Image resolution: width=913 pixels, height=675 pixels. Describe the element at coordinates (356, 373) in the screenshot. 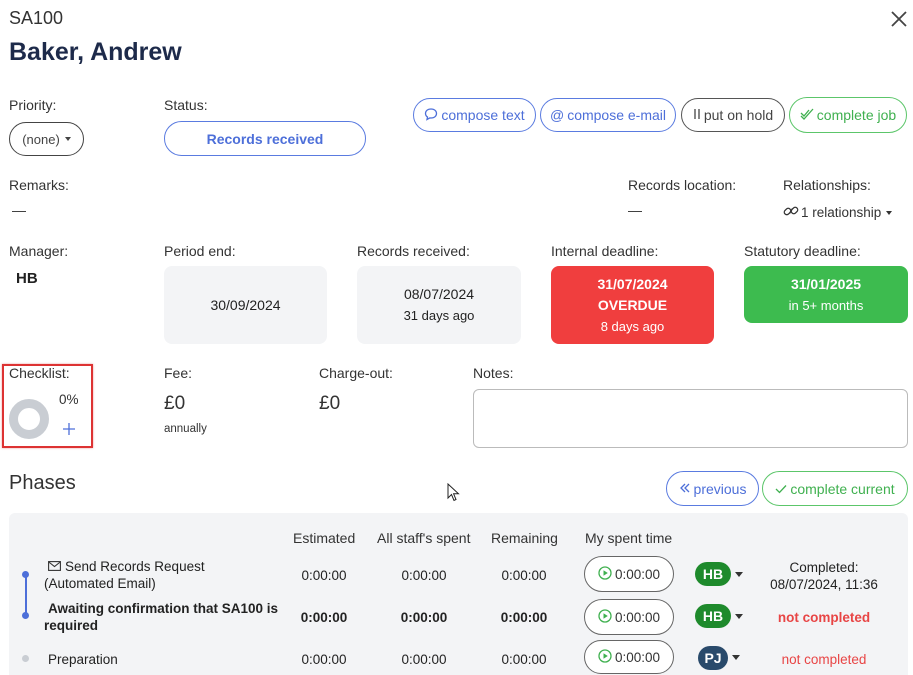

I see `charge-out-label: Charge-out:` at that location.